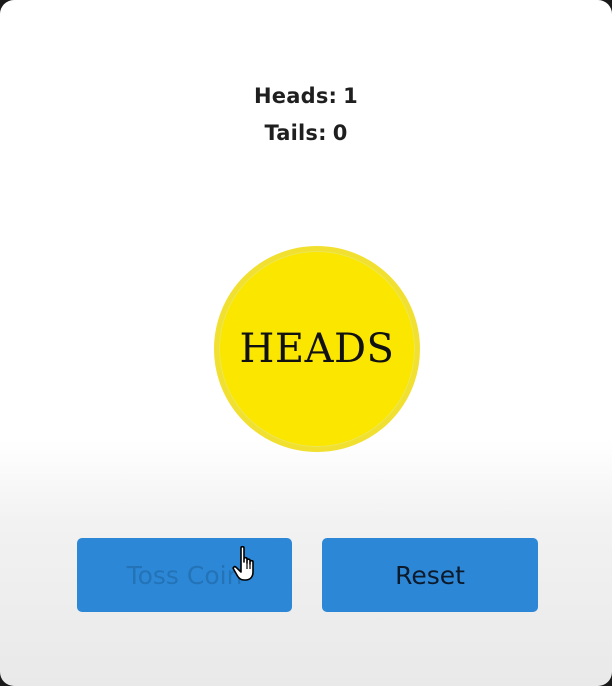 This screenshot has height=686, width=612. Describe the element at coordinates (430, 575) in the screenshot. I see `reset-button: Reset` at that location.